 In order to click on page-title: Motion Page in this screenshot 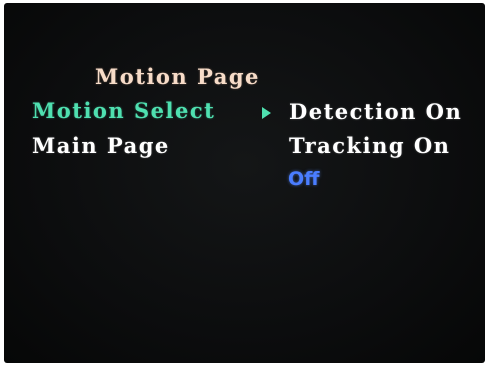, I will do `click(177, 76)`.